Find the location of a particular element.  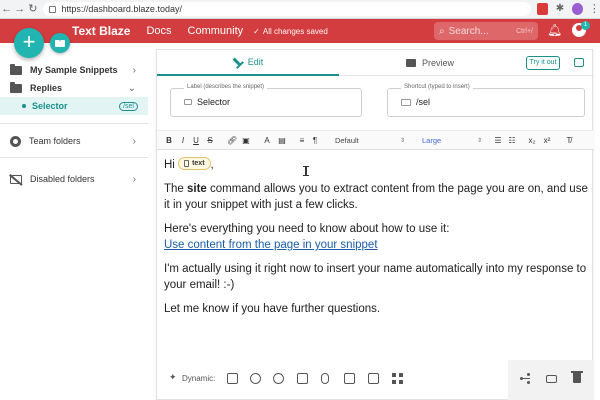

shortcut-options-icon is located at coordinates (551, 379).